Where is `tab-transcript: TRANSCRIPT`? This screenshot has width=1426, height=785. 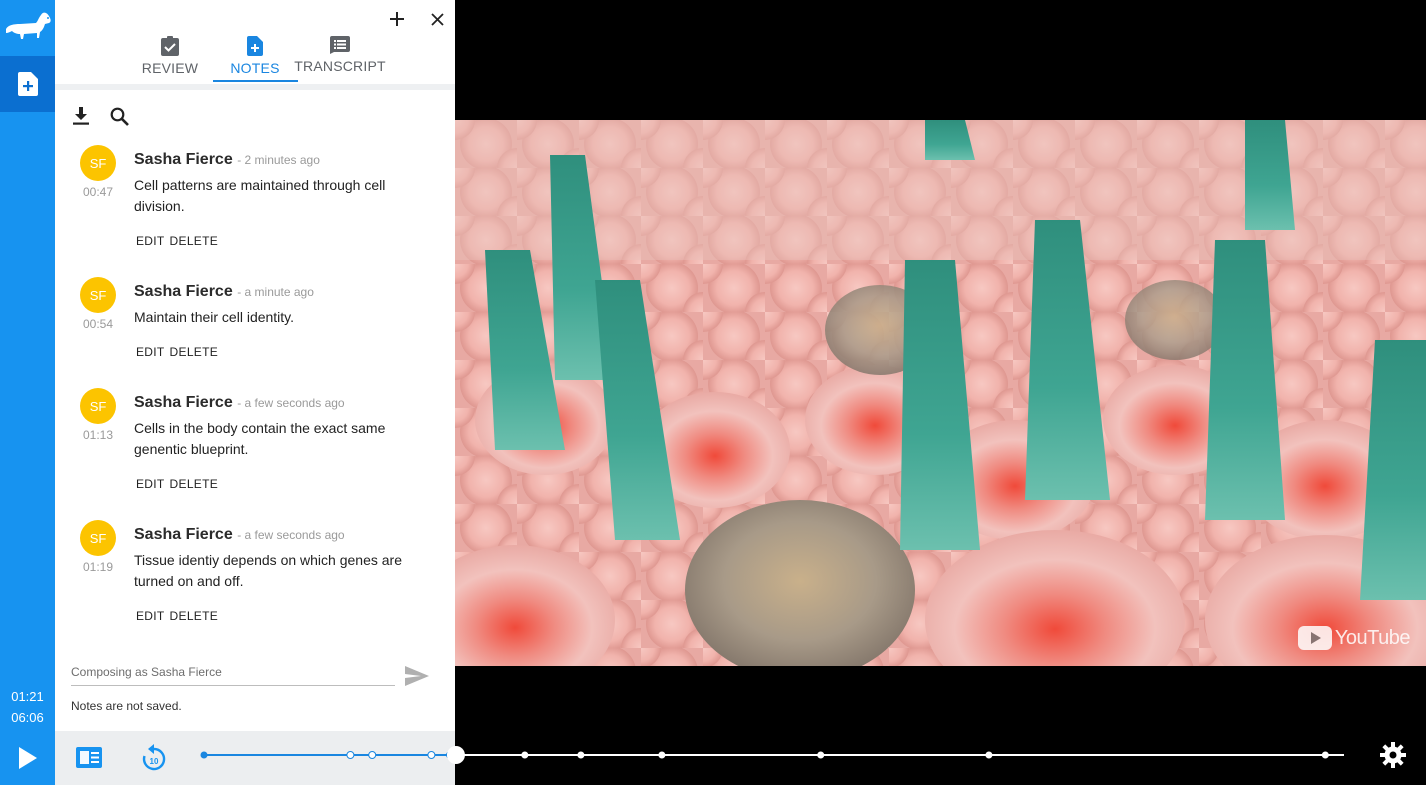
tab-transcript: TRANSCRIPT is located at coordinates (340, 59).